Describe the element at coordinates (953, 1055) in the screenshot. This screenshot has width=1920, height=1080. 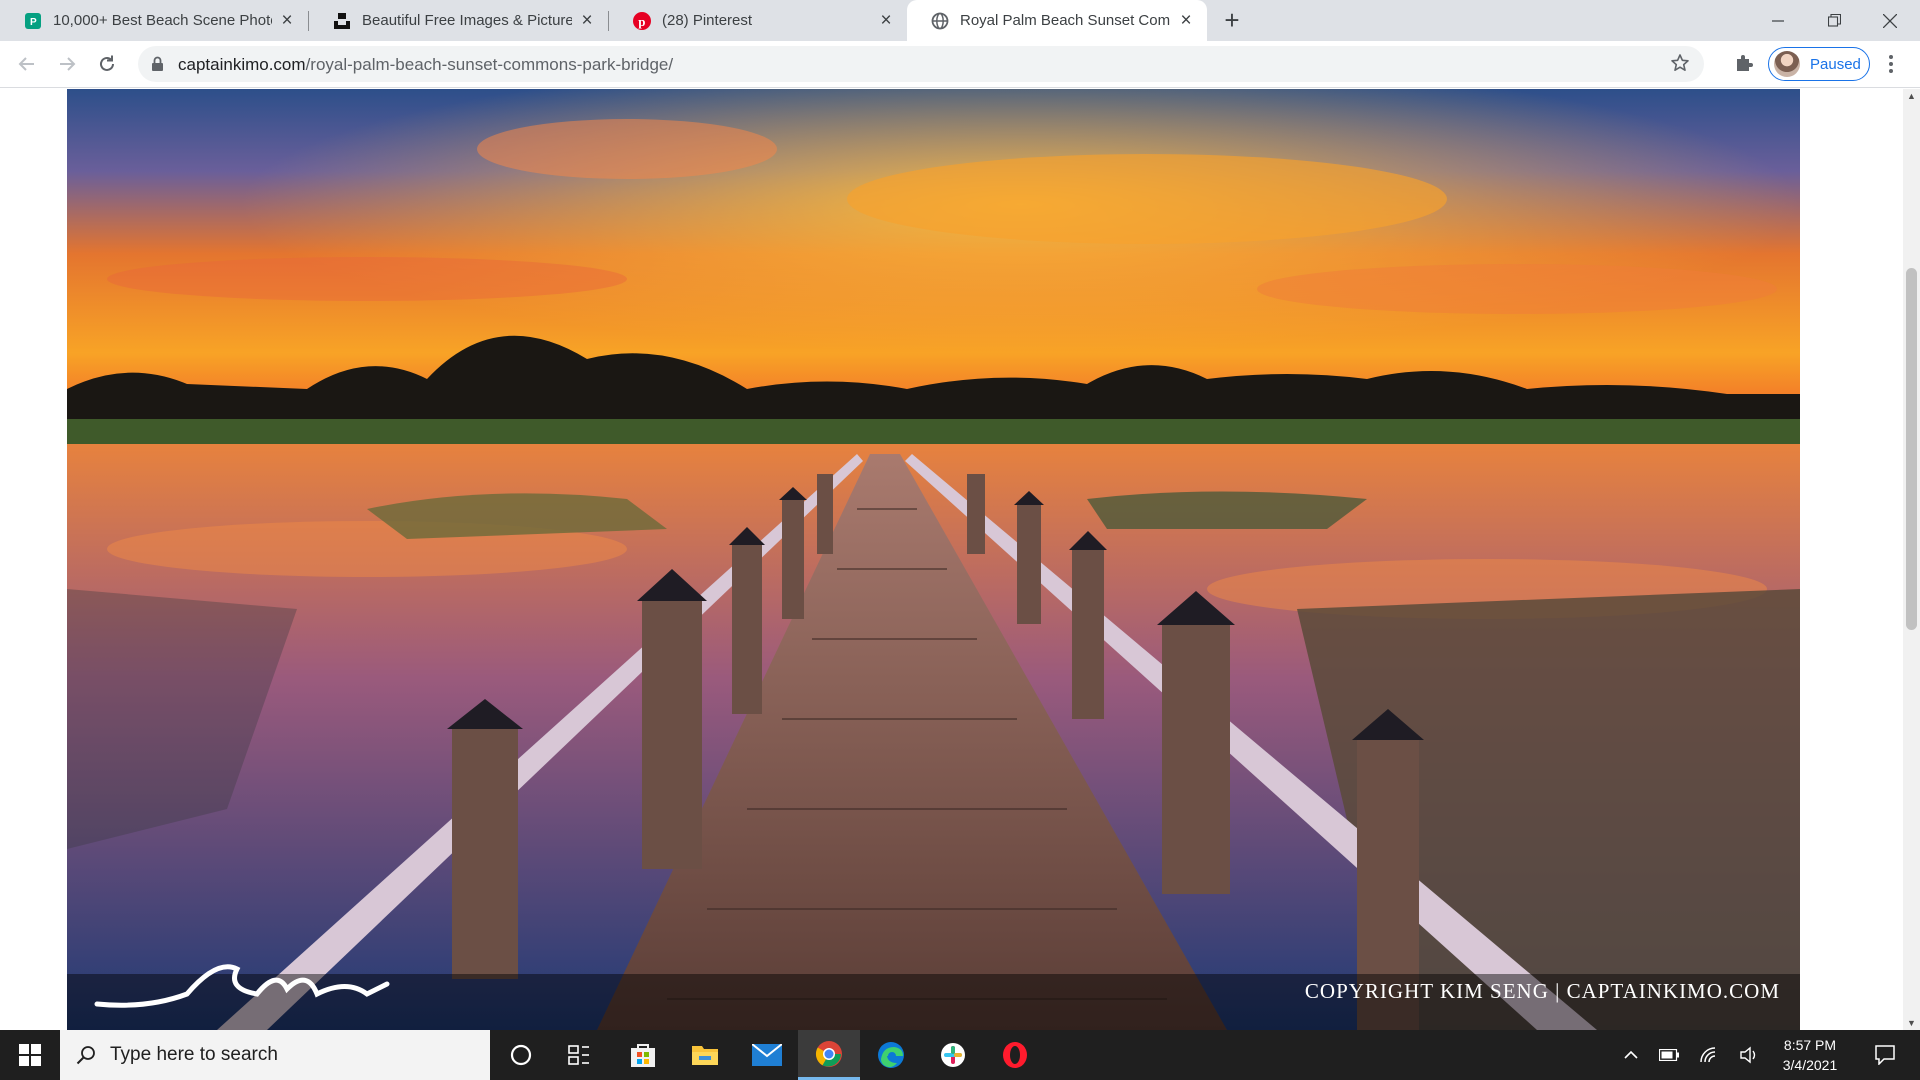
I see `slack-icon` at that location.